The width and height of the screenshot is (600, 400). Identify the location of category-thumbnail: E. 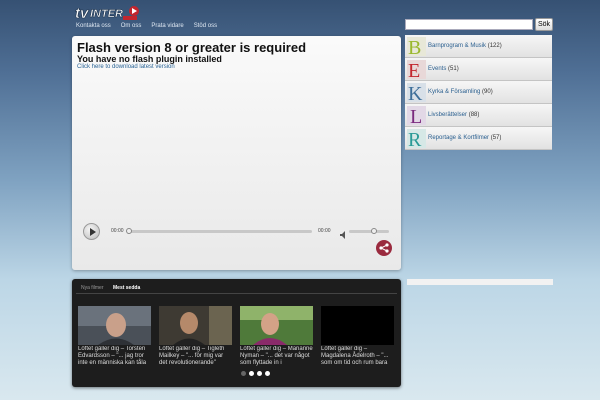
(416, 69).